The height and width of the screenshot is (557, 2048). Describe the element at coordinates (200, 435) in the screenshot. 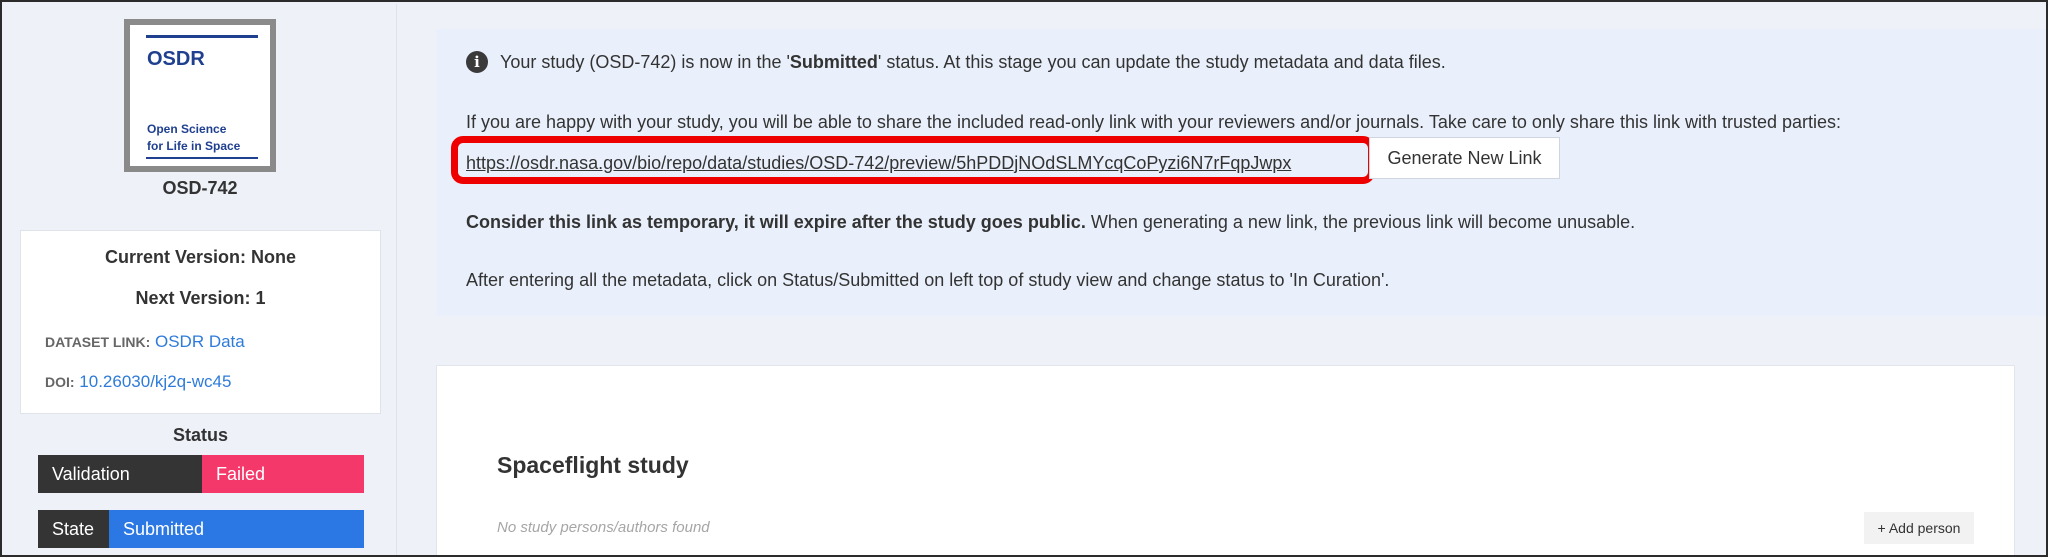

I see `status-title: Status` at that location.